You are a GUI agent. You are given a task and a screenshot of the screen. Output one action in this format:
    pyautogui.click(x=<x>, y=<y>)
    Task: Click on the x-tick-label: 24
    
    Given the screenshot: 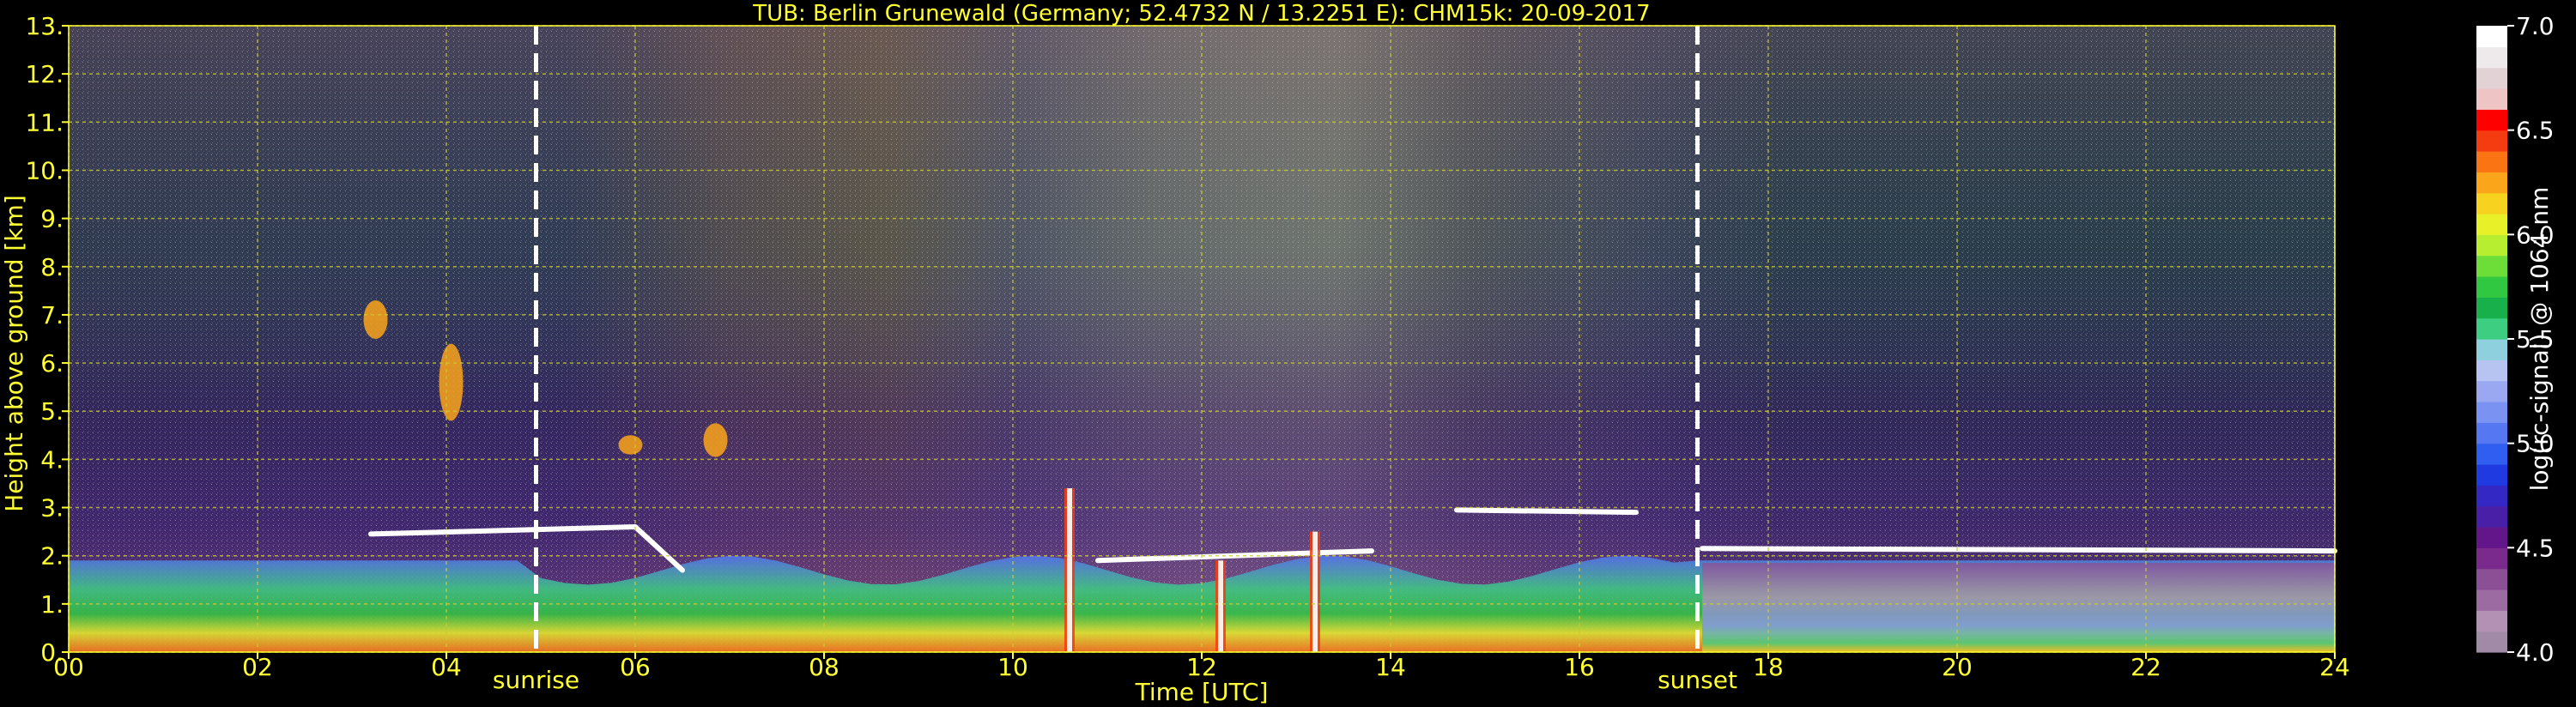 What is the action you would take?
    pyautogui.click(x=2334, y=667)
    